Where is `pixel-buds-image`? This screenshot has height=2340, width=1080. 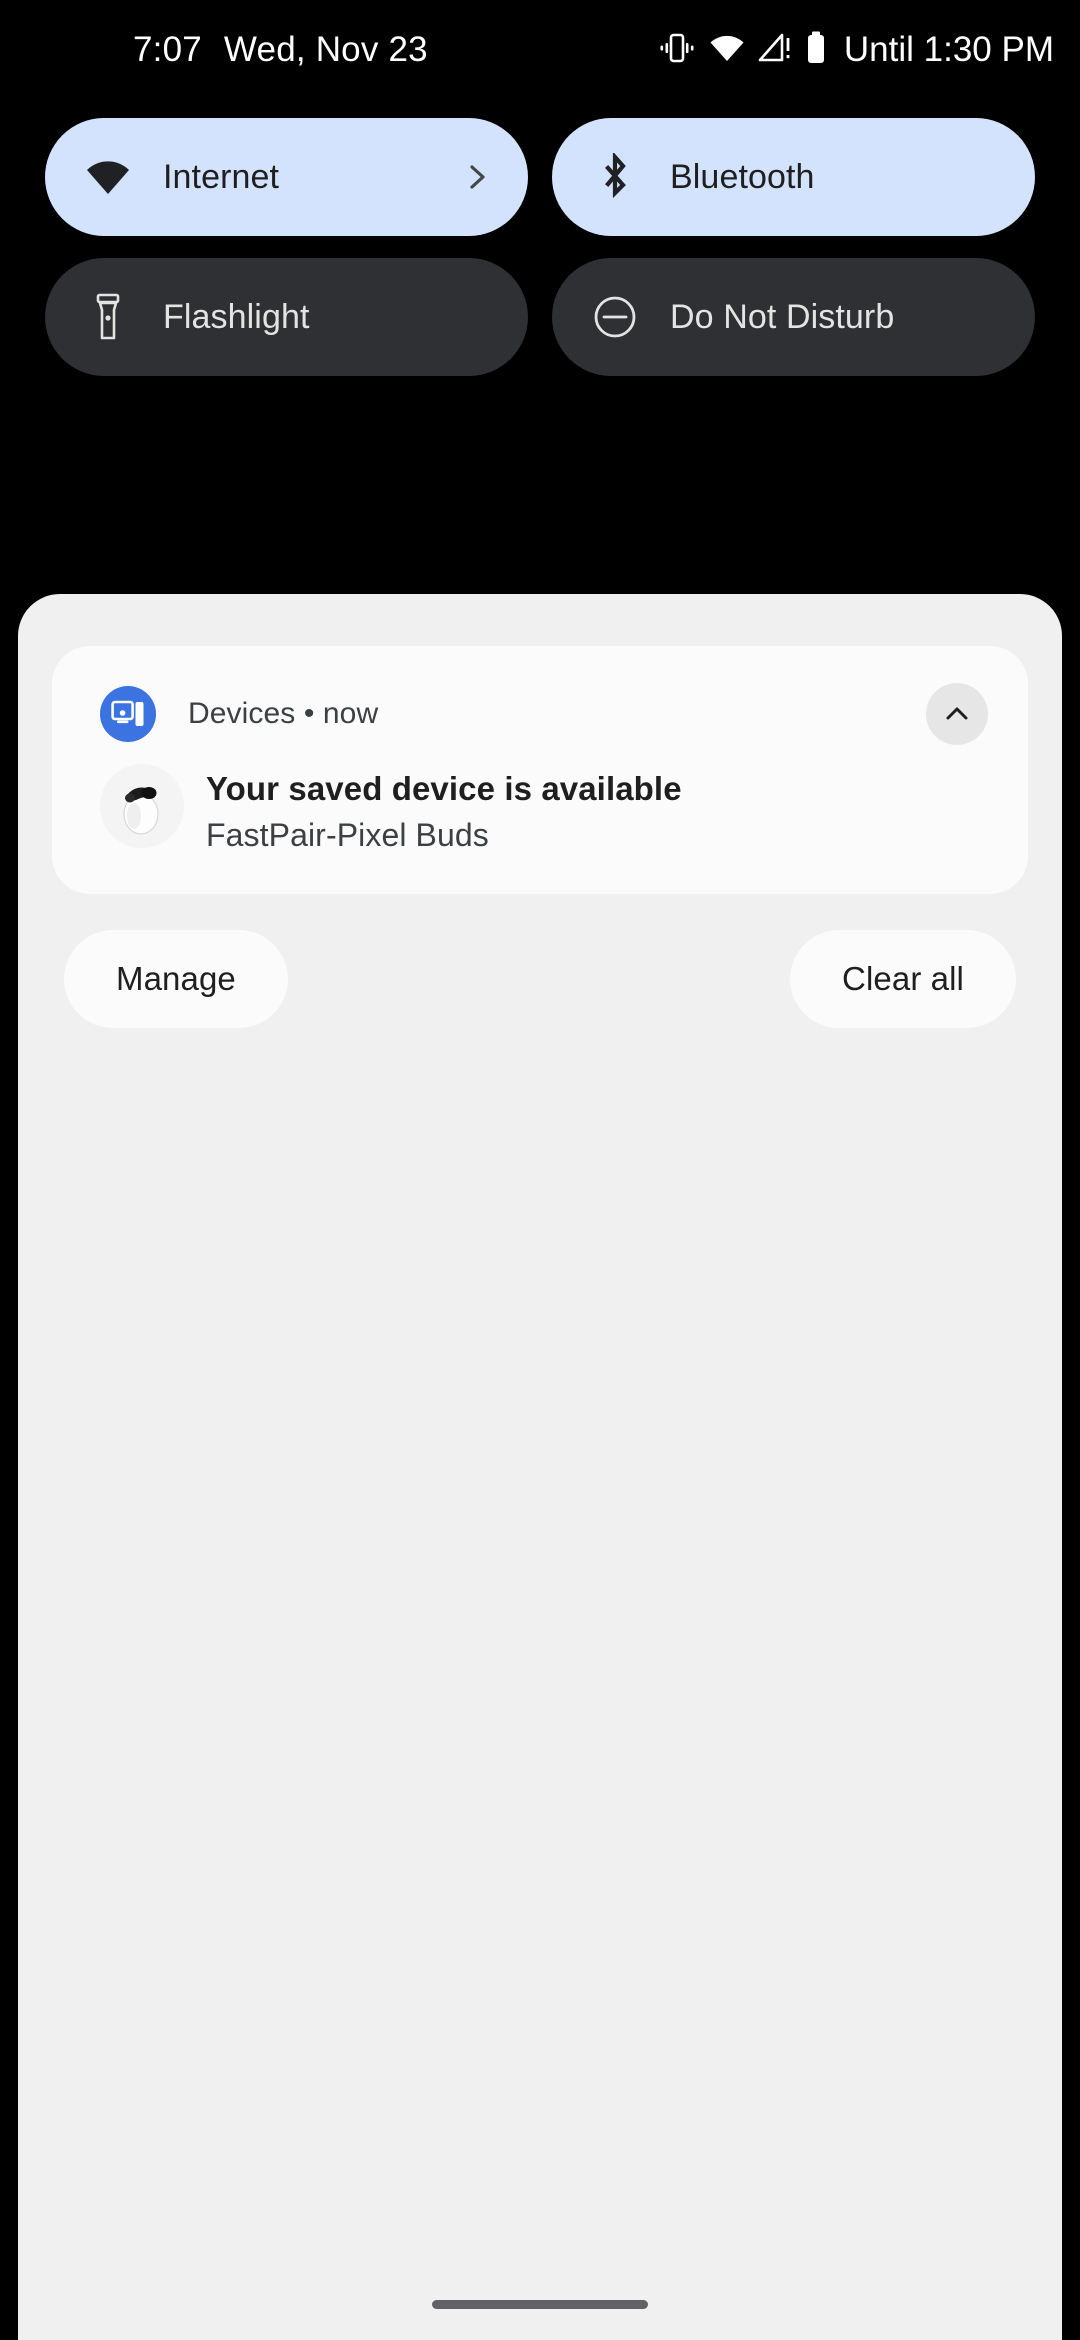
pixel-buds-image is located at coordinates (142, 806).